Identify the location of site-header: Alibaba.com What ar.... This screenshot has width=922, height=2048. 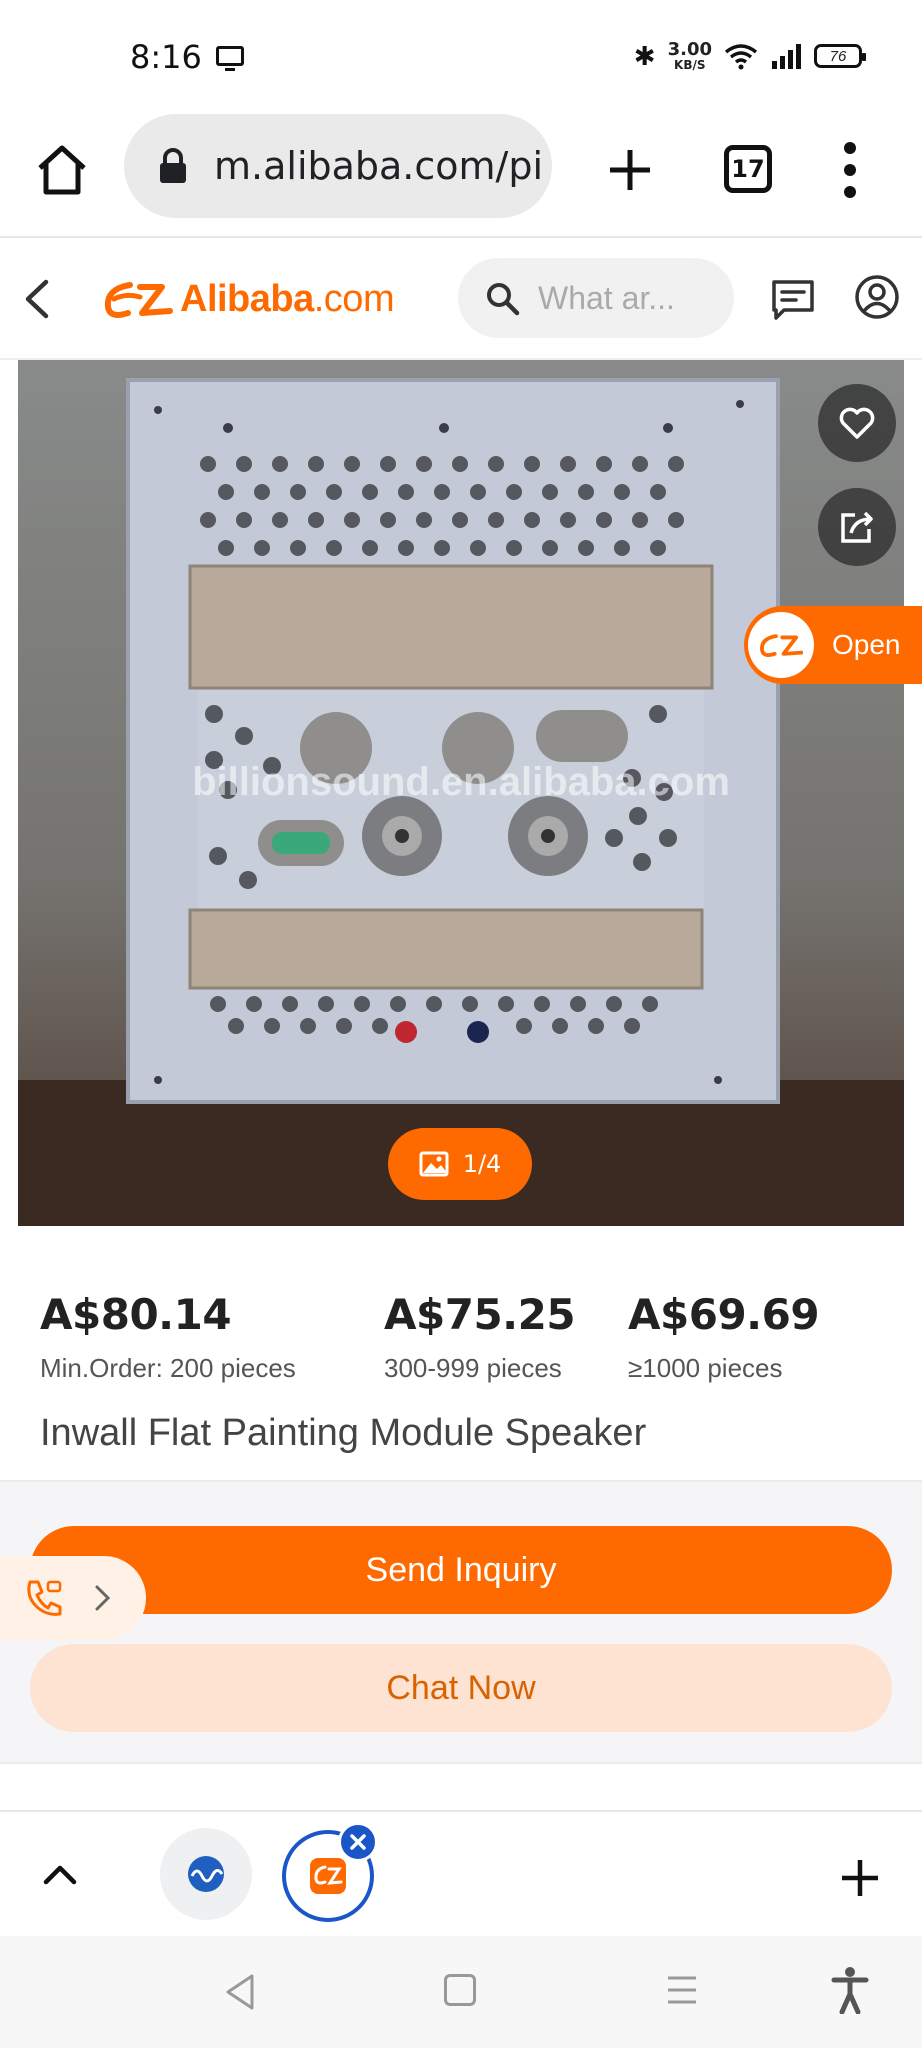
(461, 299).